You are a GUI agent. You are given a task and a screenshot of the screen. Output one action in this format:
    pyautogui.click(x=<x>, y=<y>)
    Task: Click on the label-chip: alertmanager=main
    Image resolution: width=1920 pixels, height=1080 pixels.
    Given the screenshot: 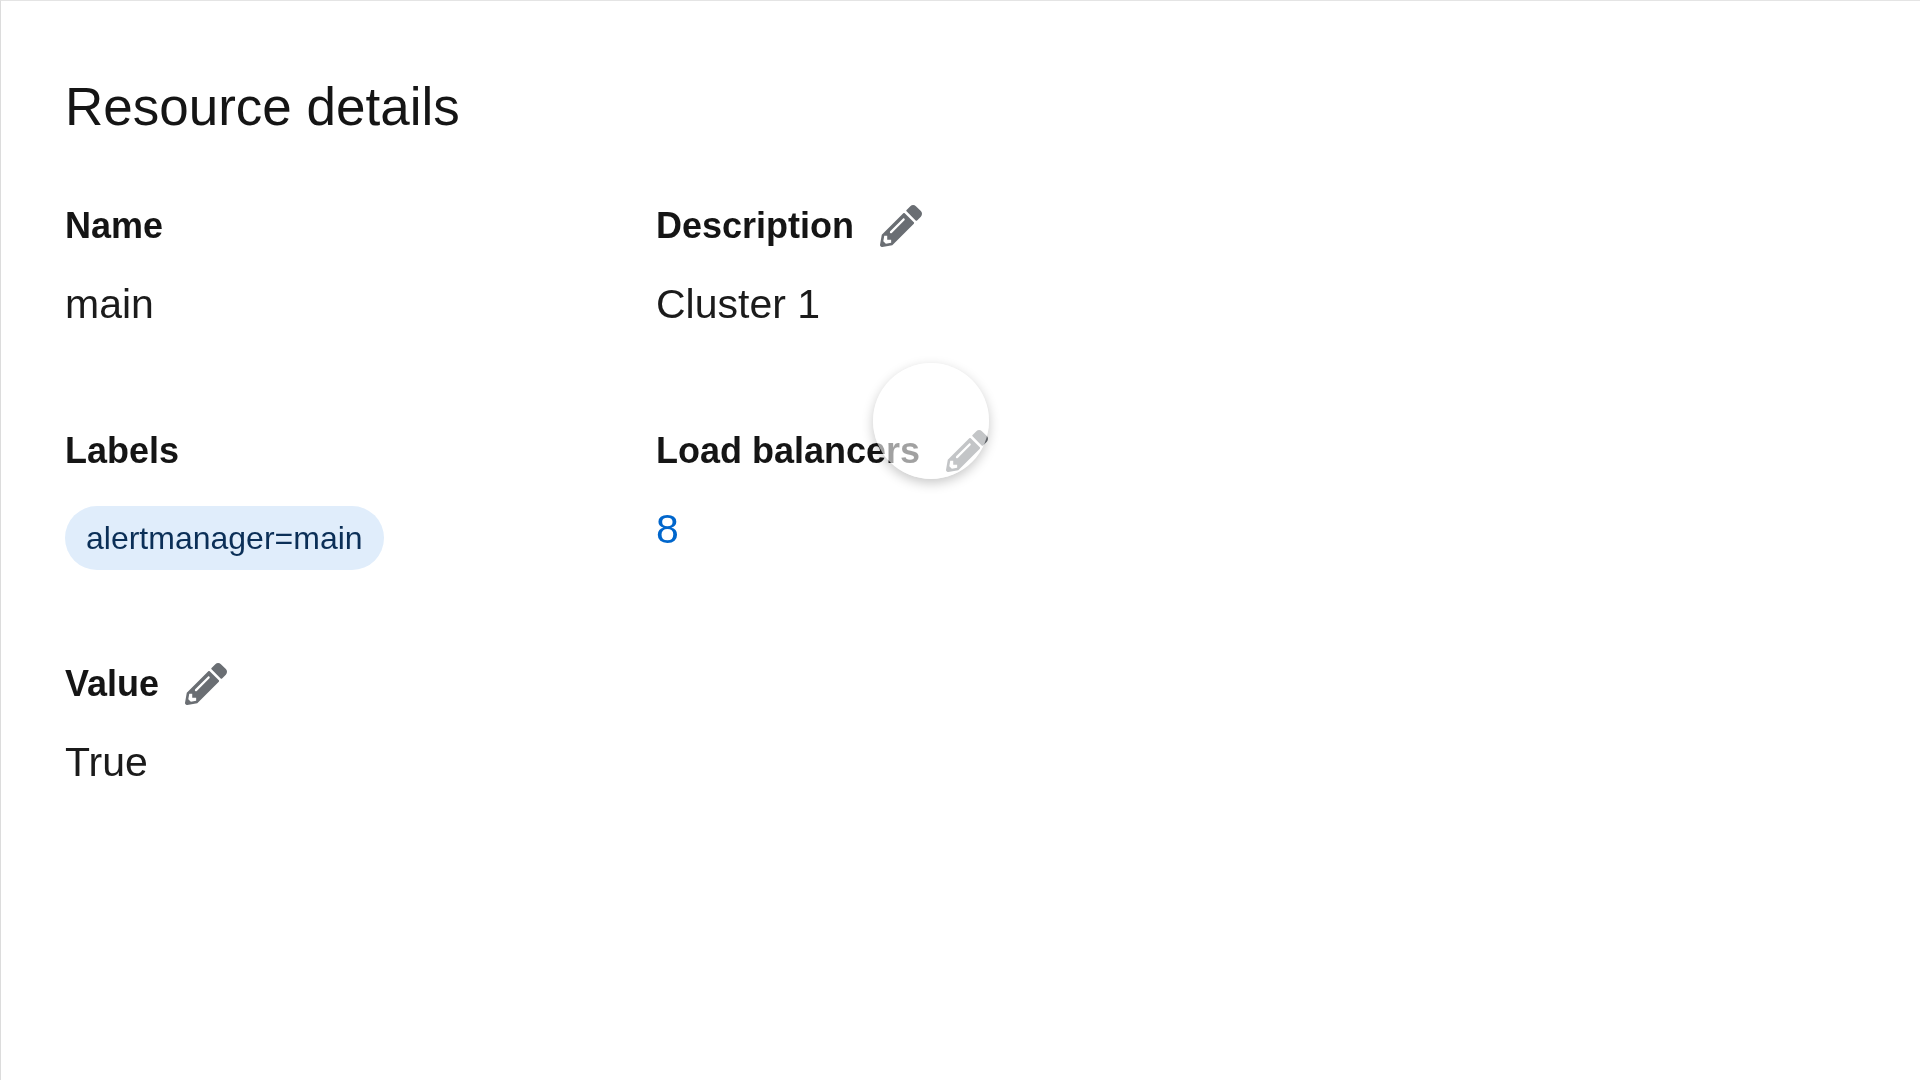 What is the action you would take?
    pyautogui.click(x=224, y=538)
    